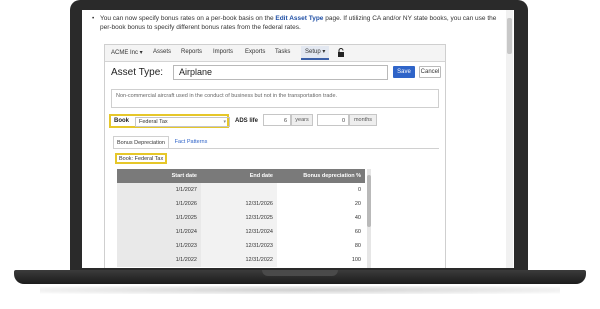  I want to click on cell-start-date: 1/1/2024, so click(159, 232).